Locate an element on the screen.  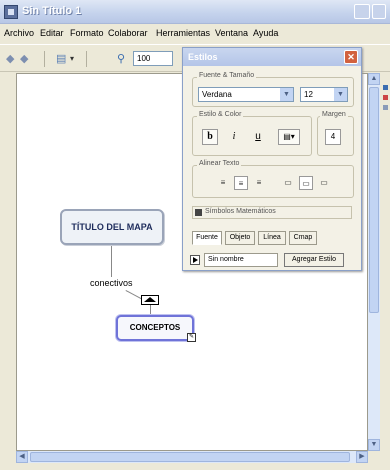
vertical-scroll-thumb is located at coordinates (374, 200).